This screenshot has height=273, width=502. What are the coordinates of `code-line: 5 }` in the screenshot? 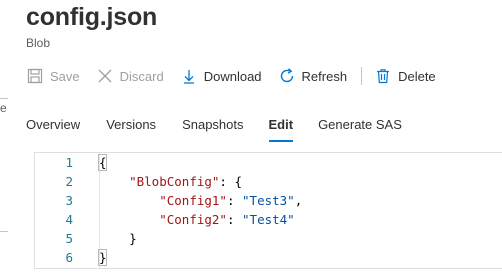 It's located at (268, 238).